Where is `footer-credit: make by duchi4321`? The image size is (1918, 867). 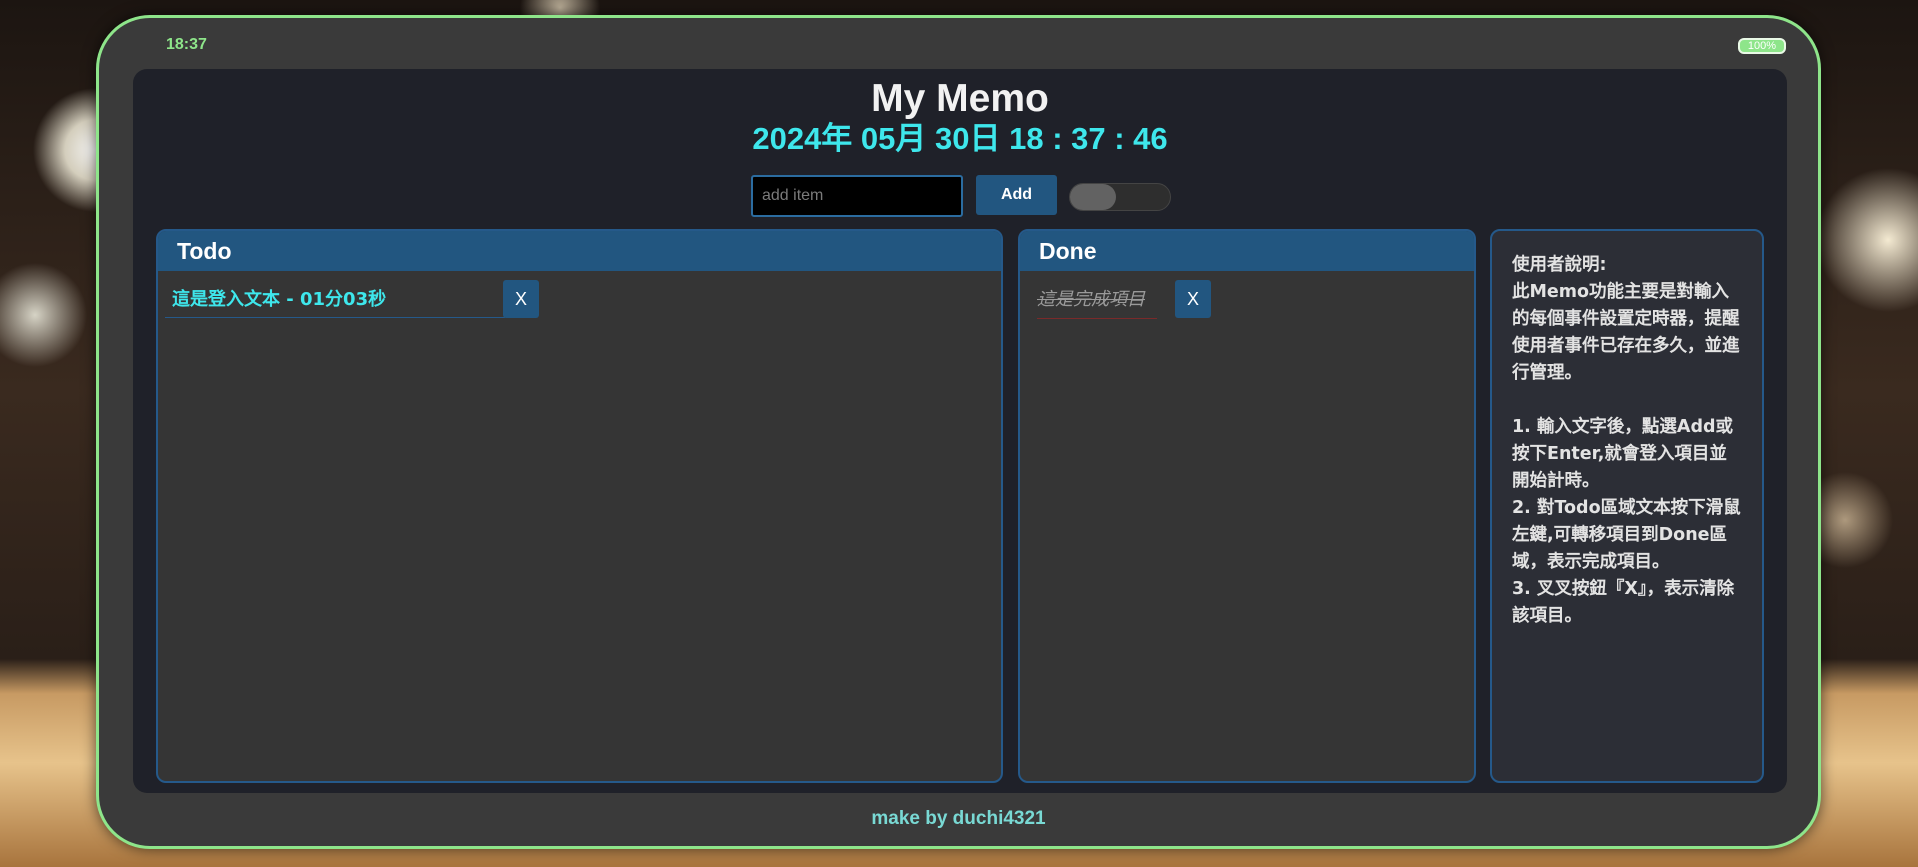 footer-credit: make by duchi4321 is located at coordinates (958, 818).